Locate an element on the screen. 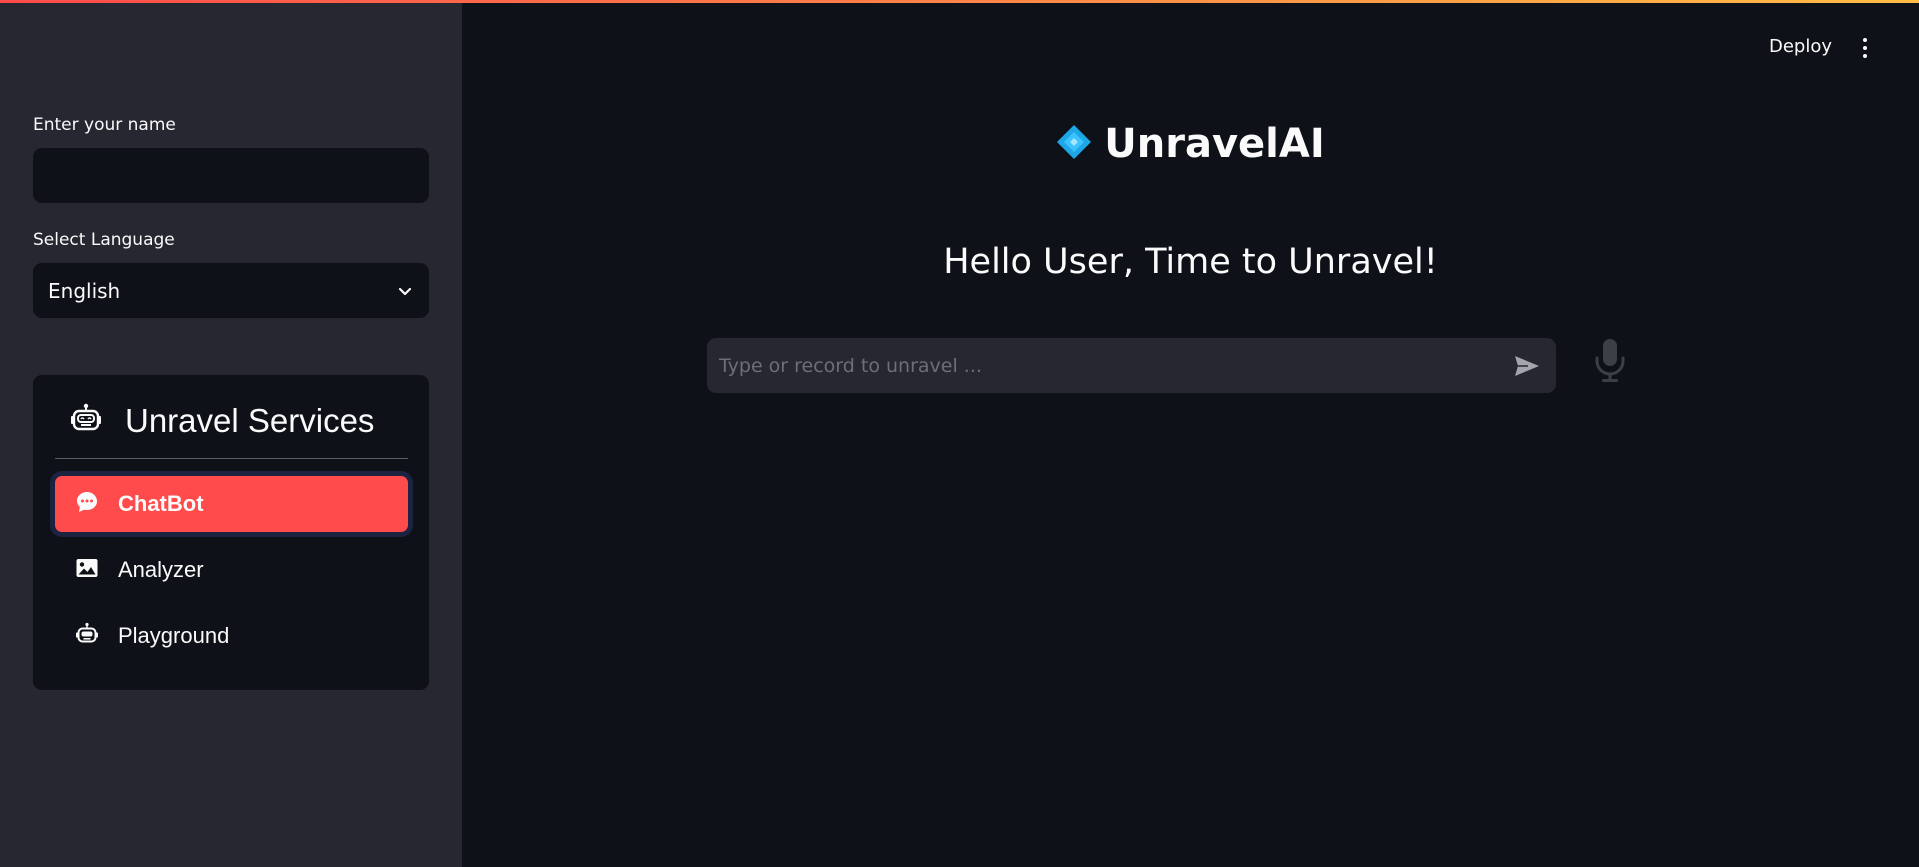 The height and width of the screenshot is (867, 1919). language-select: English is located at coordinates (231, 290).